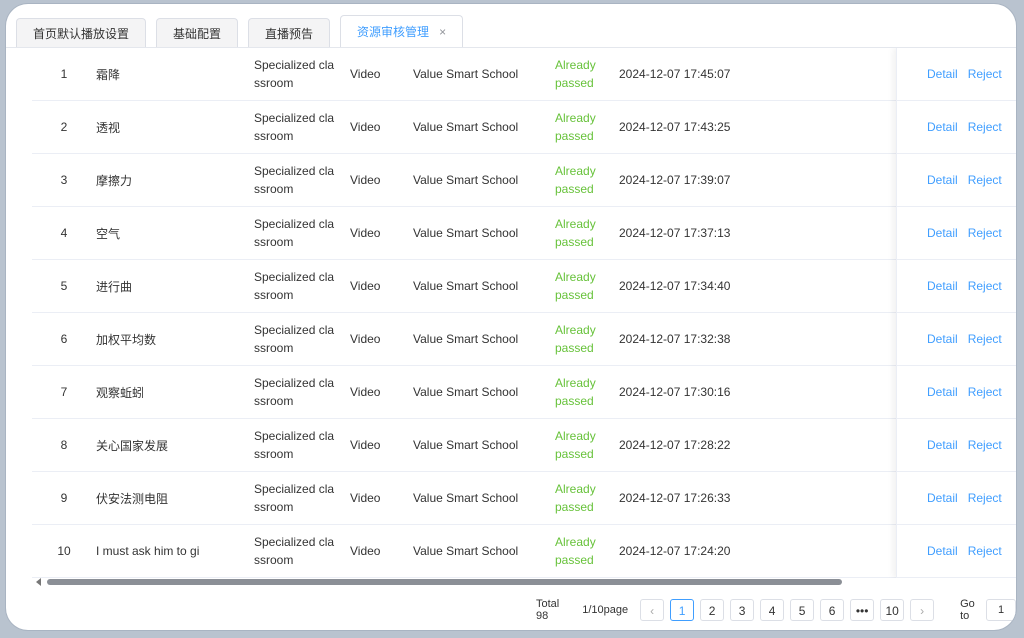 The height and width of the screenshot is (638, 1024). What do you see at coordinates (444, 582) in the screenshot?
I see `scroll-thumb` at bounding box center [444, 582].